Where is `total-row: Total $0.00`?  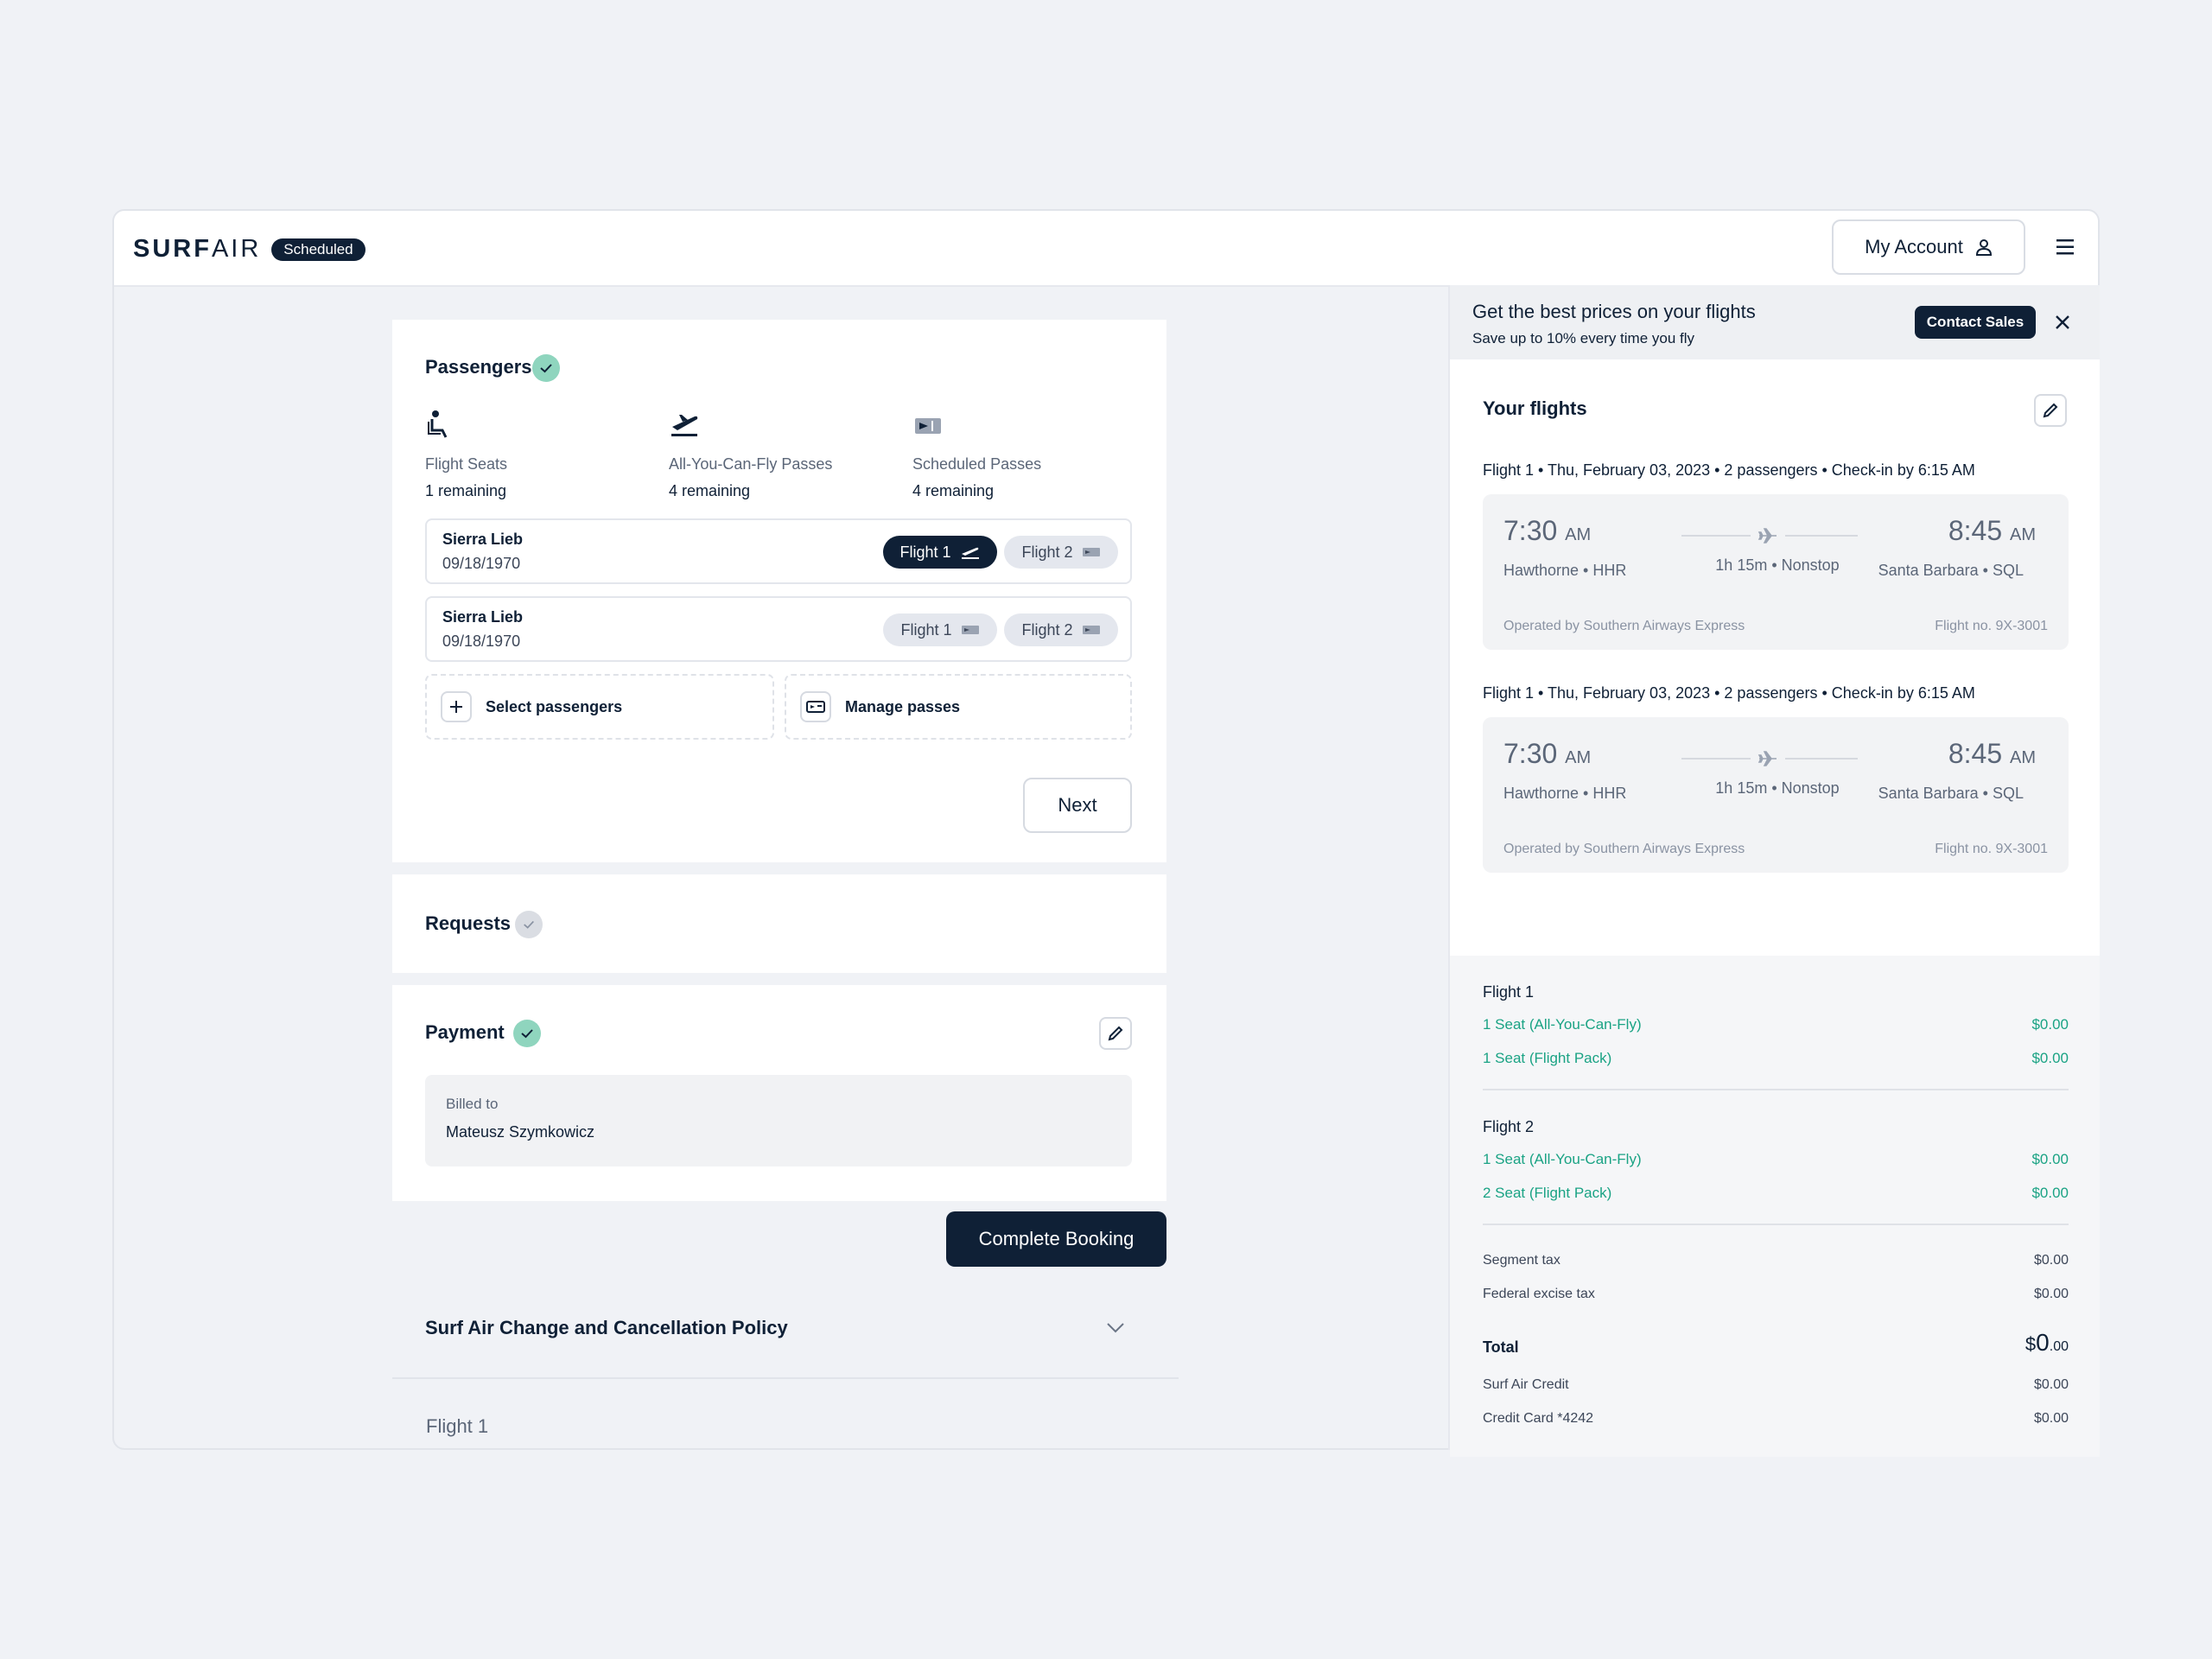
total-row: Total $0.00 is located at coordinates (1776, 1343).